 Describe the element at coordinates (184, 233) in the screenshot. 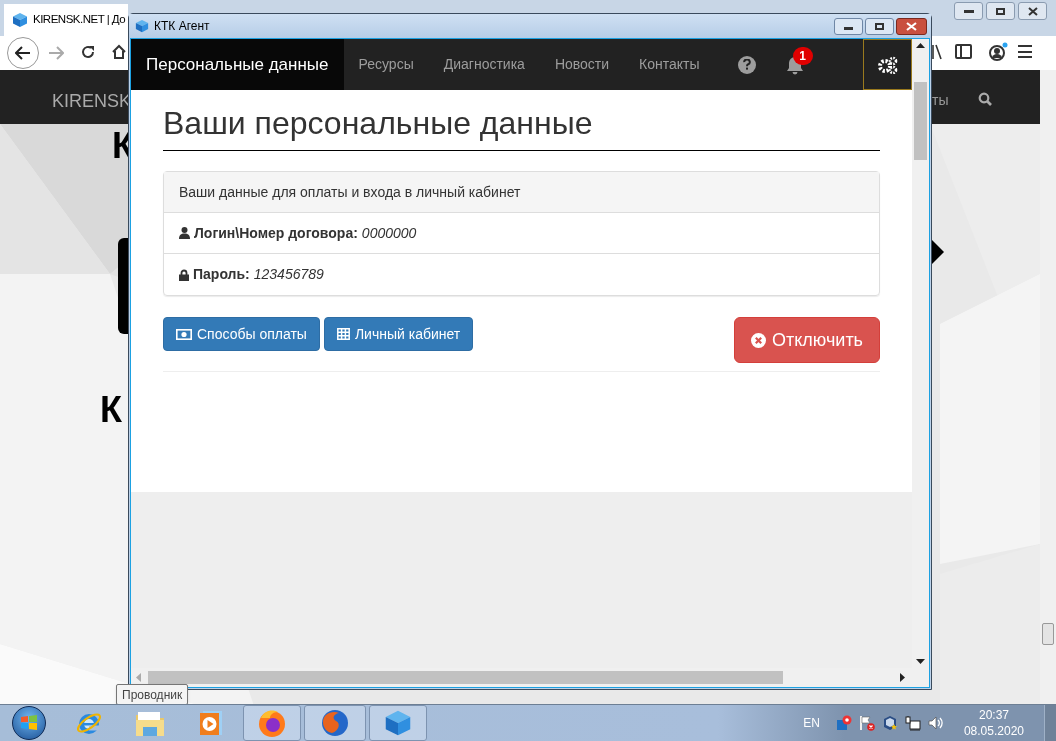

I see `user-icon` at that location.